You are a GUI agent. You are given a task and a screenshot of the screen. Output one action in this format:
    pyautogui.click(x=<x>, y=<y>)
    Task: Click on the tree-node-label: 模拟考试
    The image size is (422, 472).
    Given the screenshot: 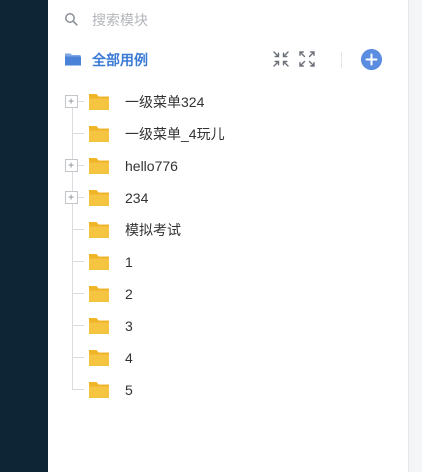 What is the action you would take?
    pyautogui.click(x=153, y=230)
    